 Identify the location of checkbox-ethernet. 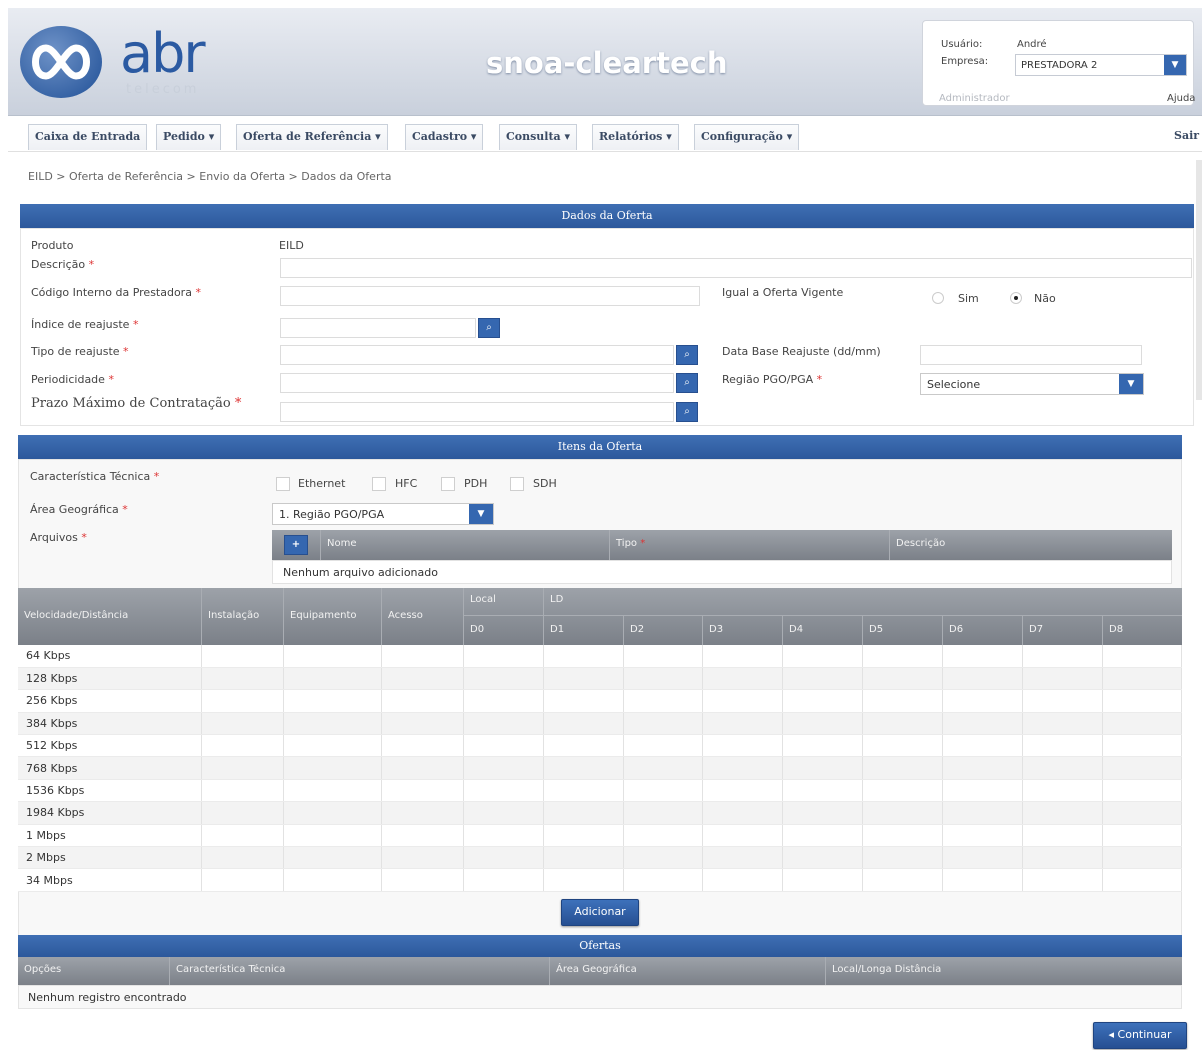
(283, 484).